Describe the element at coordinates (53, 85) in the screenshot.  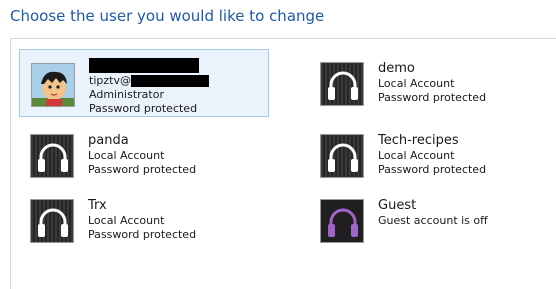
I see `user-avatar-icon` at that location.